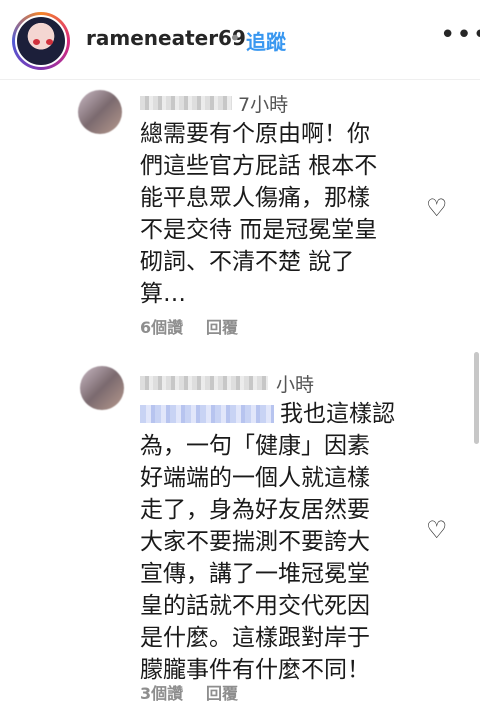 This screenshot has width=480, height=704. What do you see at coordinates (207, 414) in the screenshot?
I see `redacted-mention` at bounding box center [207, 414].